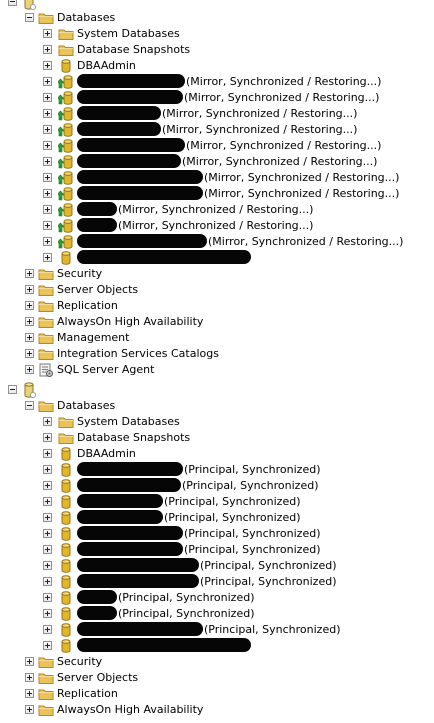 The image size is (434, 723). I want to click on sql-server-agent-node: SQL Server Agent, so click(217, 370).